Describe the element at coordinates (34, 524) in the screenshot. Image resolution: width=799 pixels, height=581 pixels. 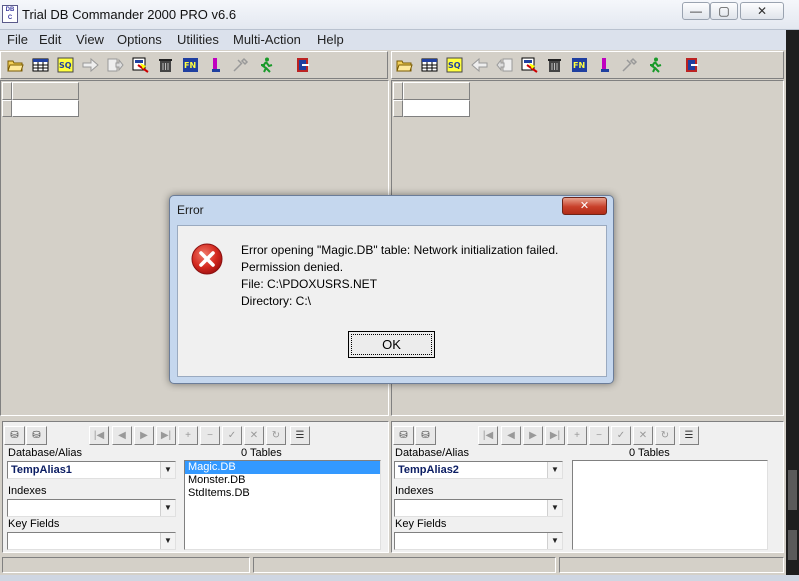
I see `key-fields-label: Key Fields` at that location.